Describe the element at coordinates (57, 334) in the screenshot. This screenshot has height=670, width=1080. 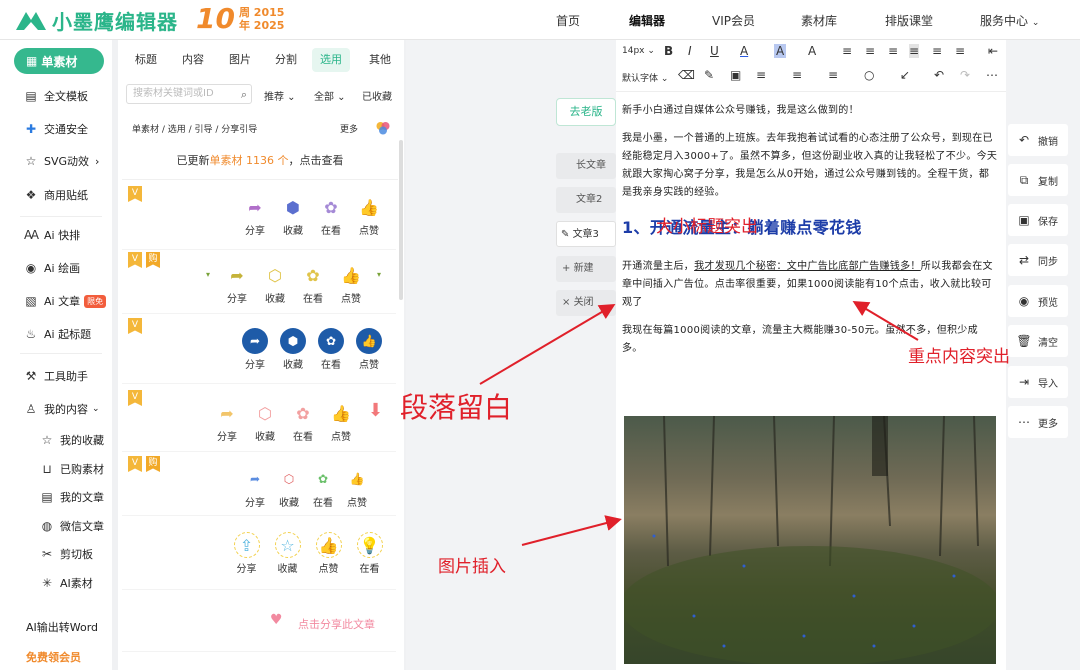
I see `sidebar-item-ai-title: ♨ Ai 起标题` at that location.